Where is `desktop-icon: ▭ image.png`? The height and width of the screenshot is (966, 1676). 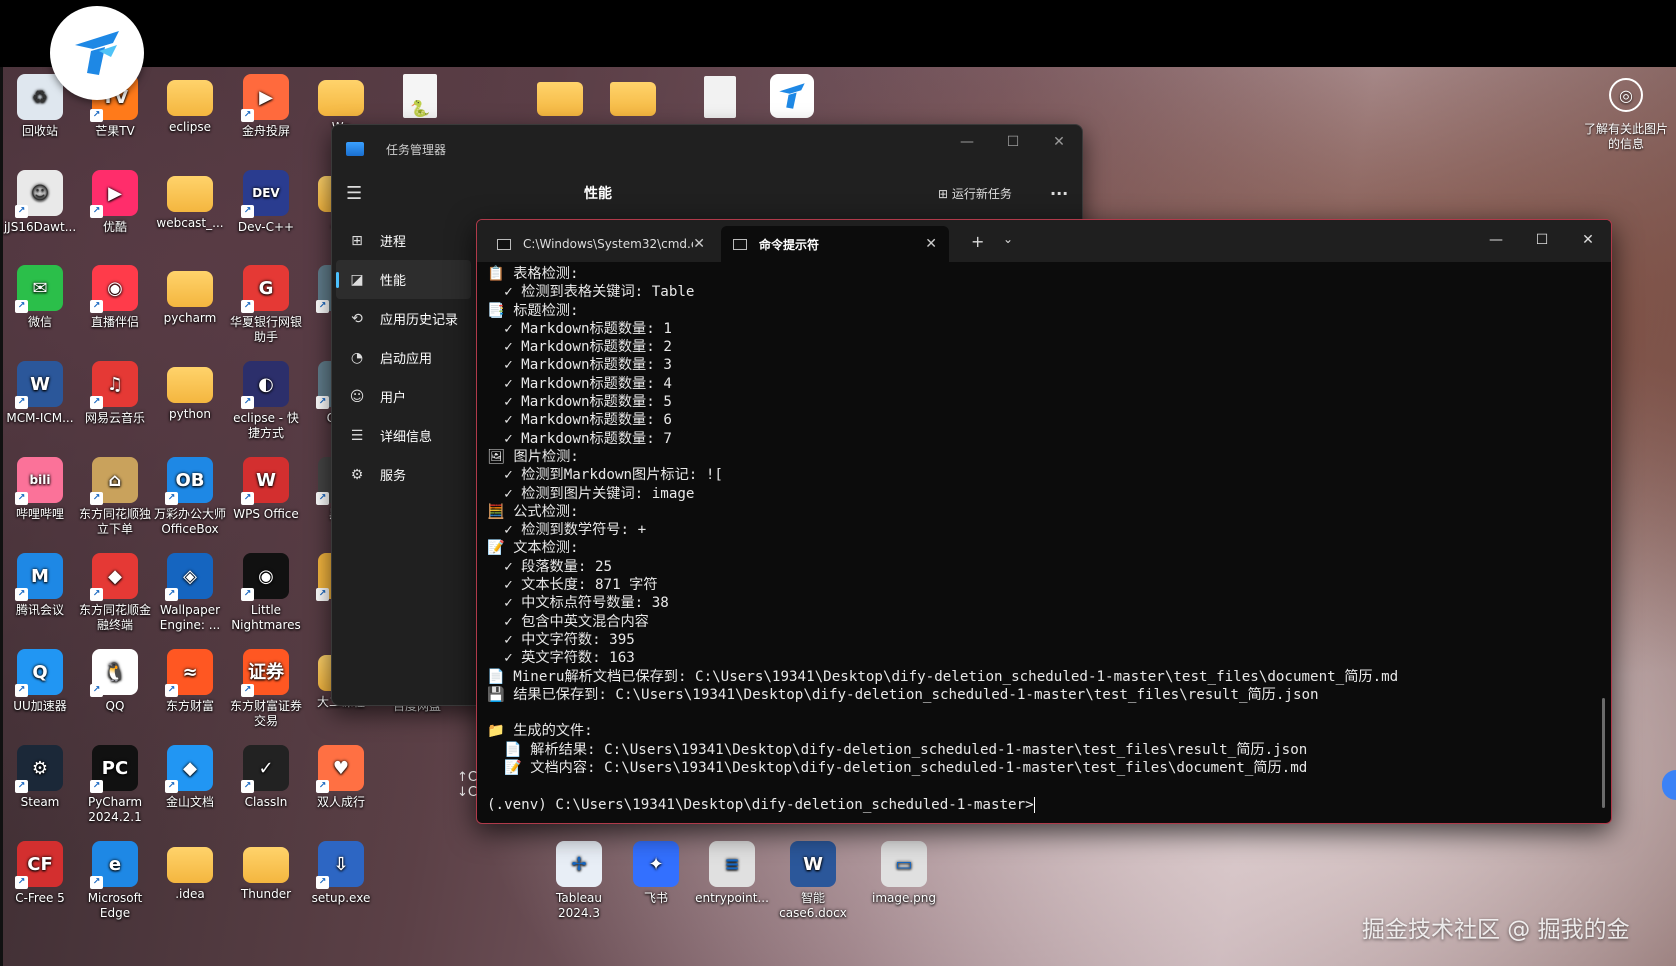 desktop-icon: ▭ image.png is located at coordinates (904, 873).